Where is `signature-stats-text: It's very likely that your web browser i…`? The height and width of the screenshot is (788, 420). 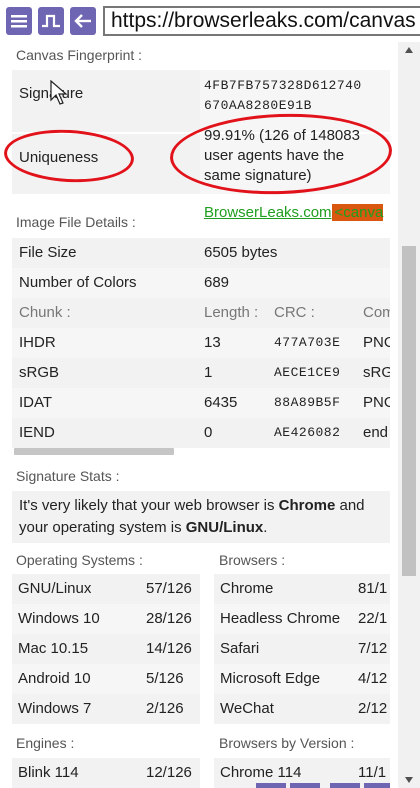
signature-stats-text: It's very likely that your web browser i… is located at coordinates (201, 517).